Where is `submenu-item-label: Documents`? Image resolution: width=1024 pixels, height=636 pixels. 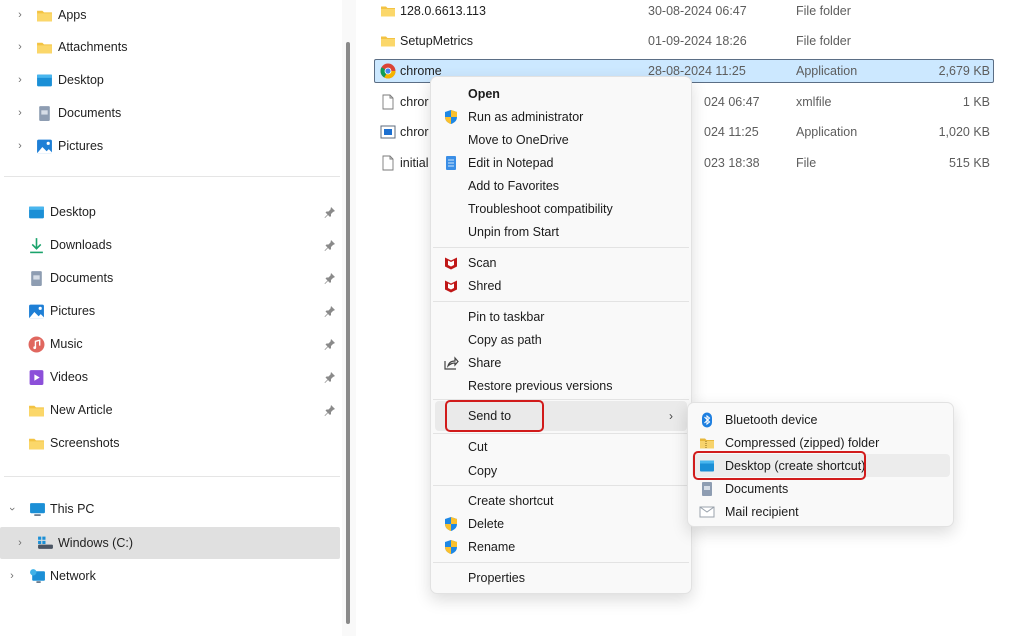
submenu-item-label: Documents is located at coordinates (757, 488).